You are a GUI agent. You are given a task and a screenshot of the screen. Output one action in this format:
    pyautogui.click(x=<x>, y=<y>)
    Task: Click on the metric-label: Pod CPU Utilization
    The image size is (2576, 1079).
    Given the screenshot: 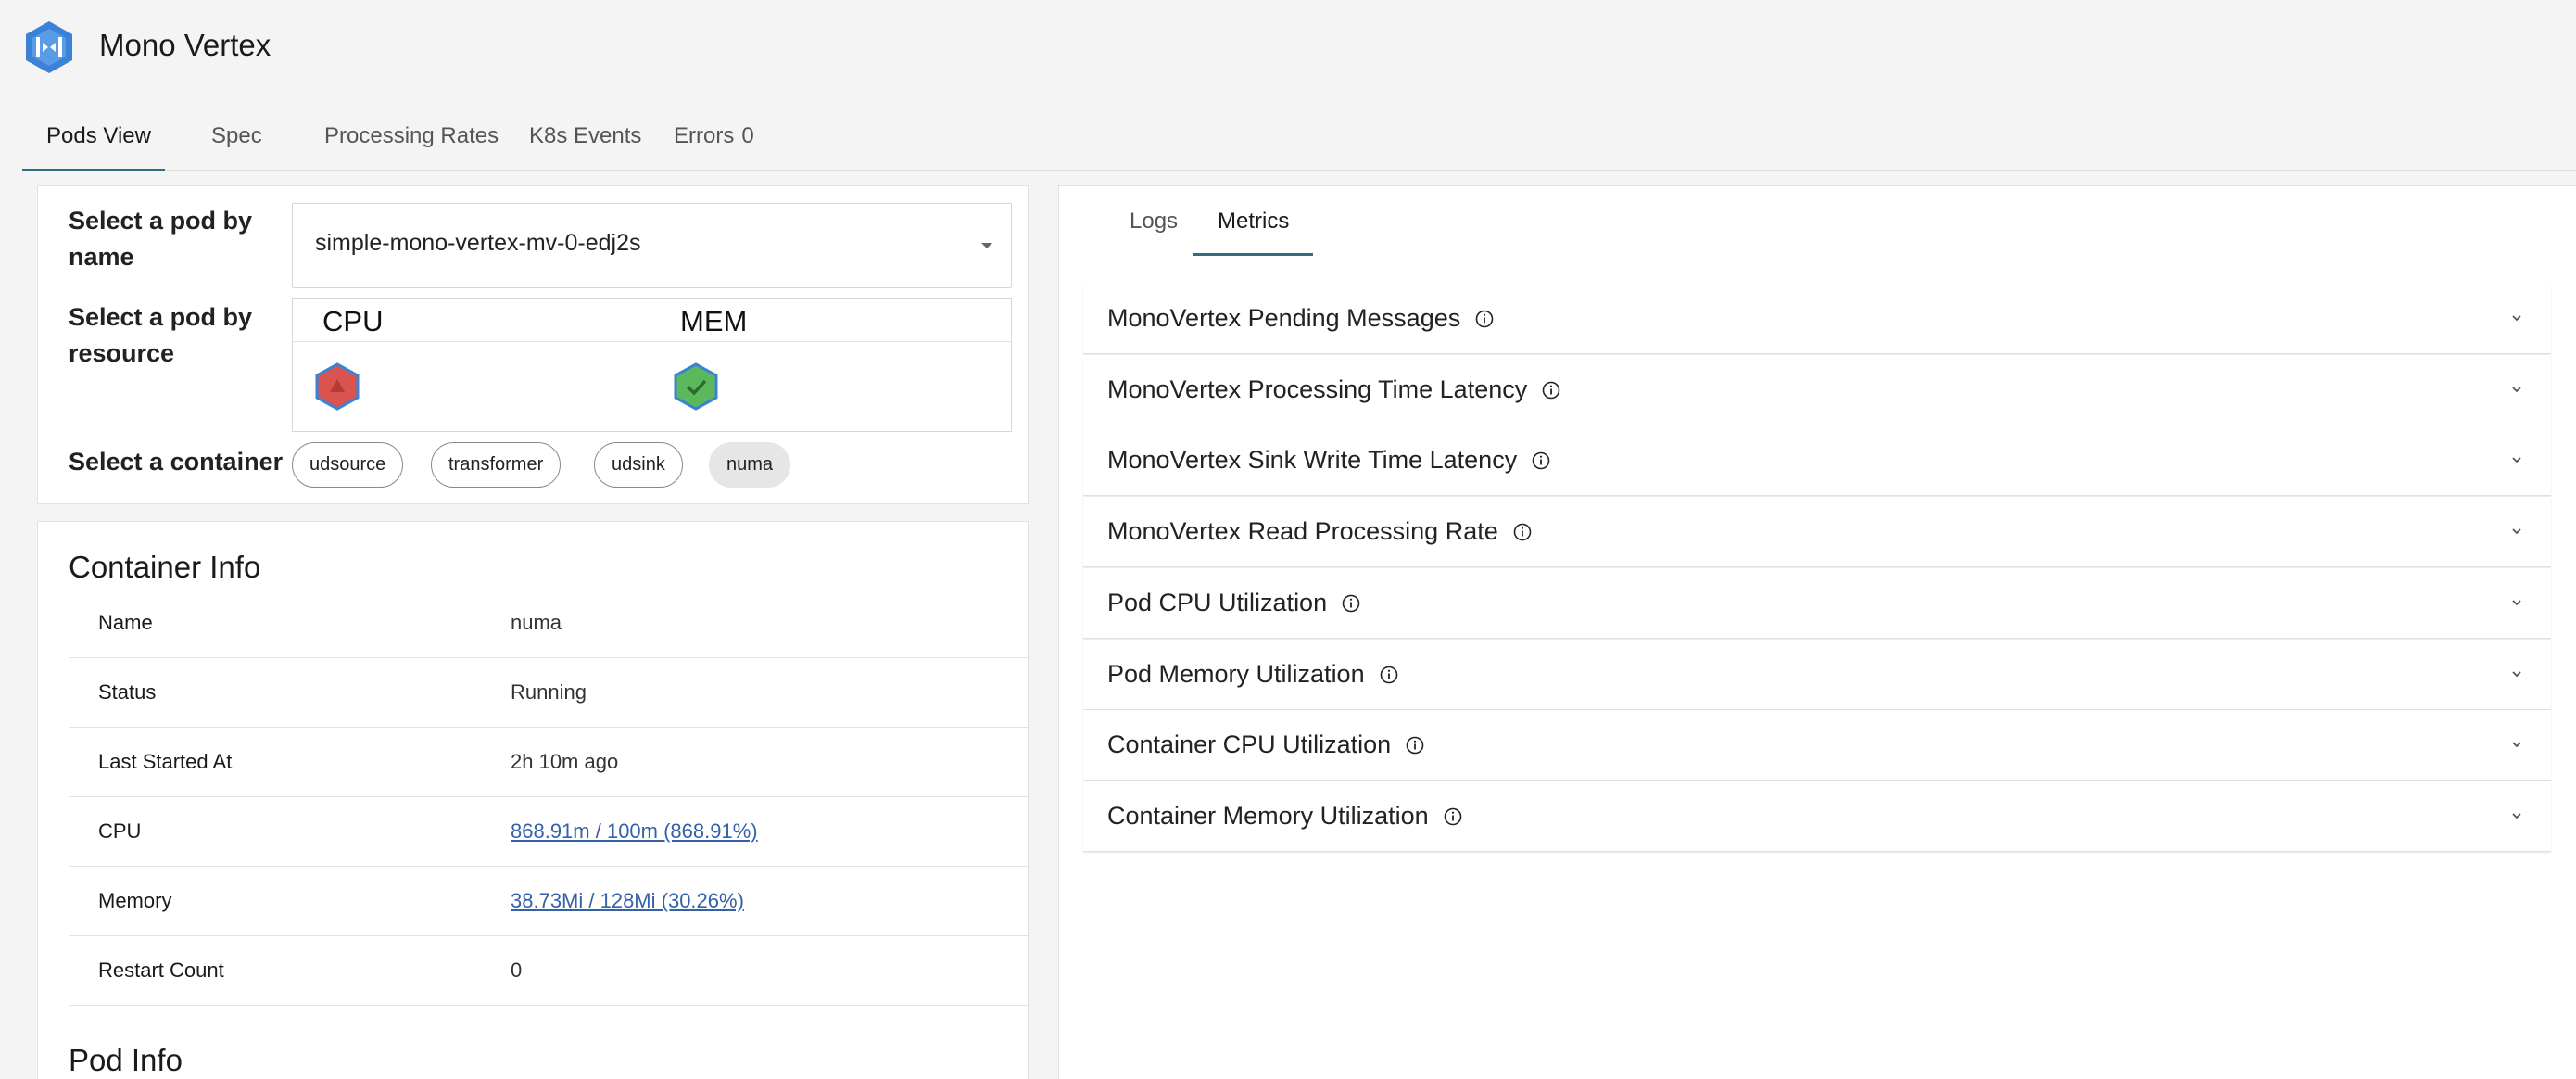 What is the action you would take?
    pyautogui.click(x=1217, y=602)
    